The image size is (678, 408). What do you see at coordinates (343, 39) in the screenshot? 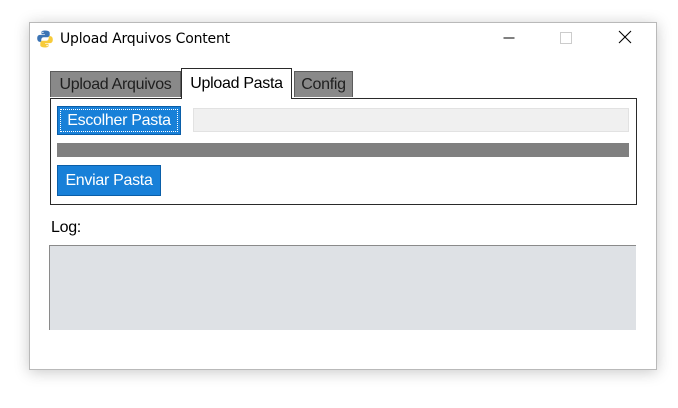
I see `title-bar: Upload Arquivos Content` at bounding box center [343, 39].